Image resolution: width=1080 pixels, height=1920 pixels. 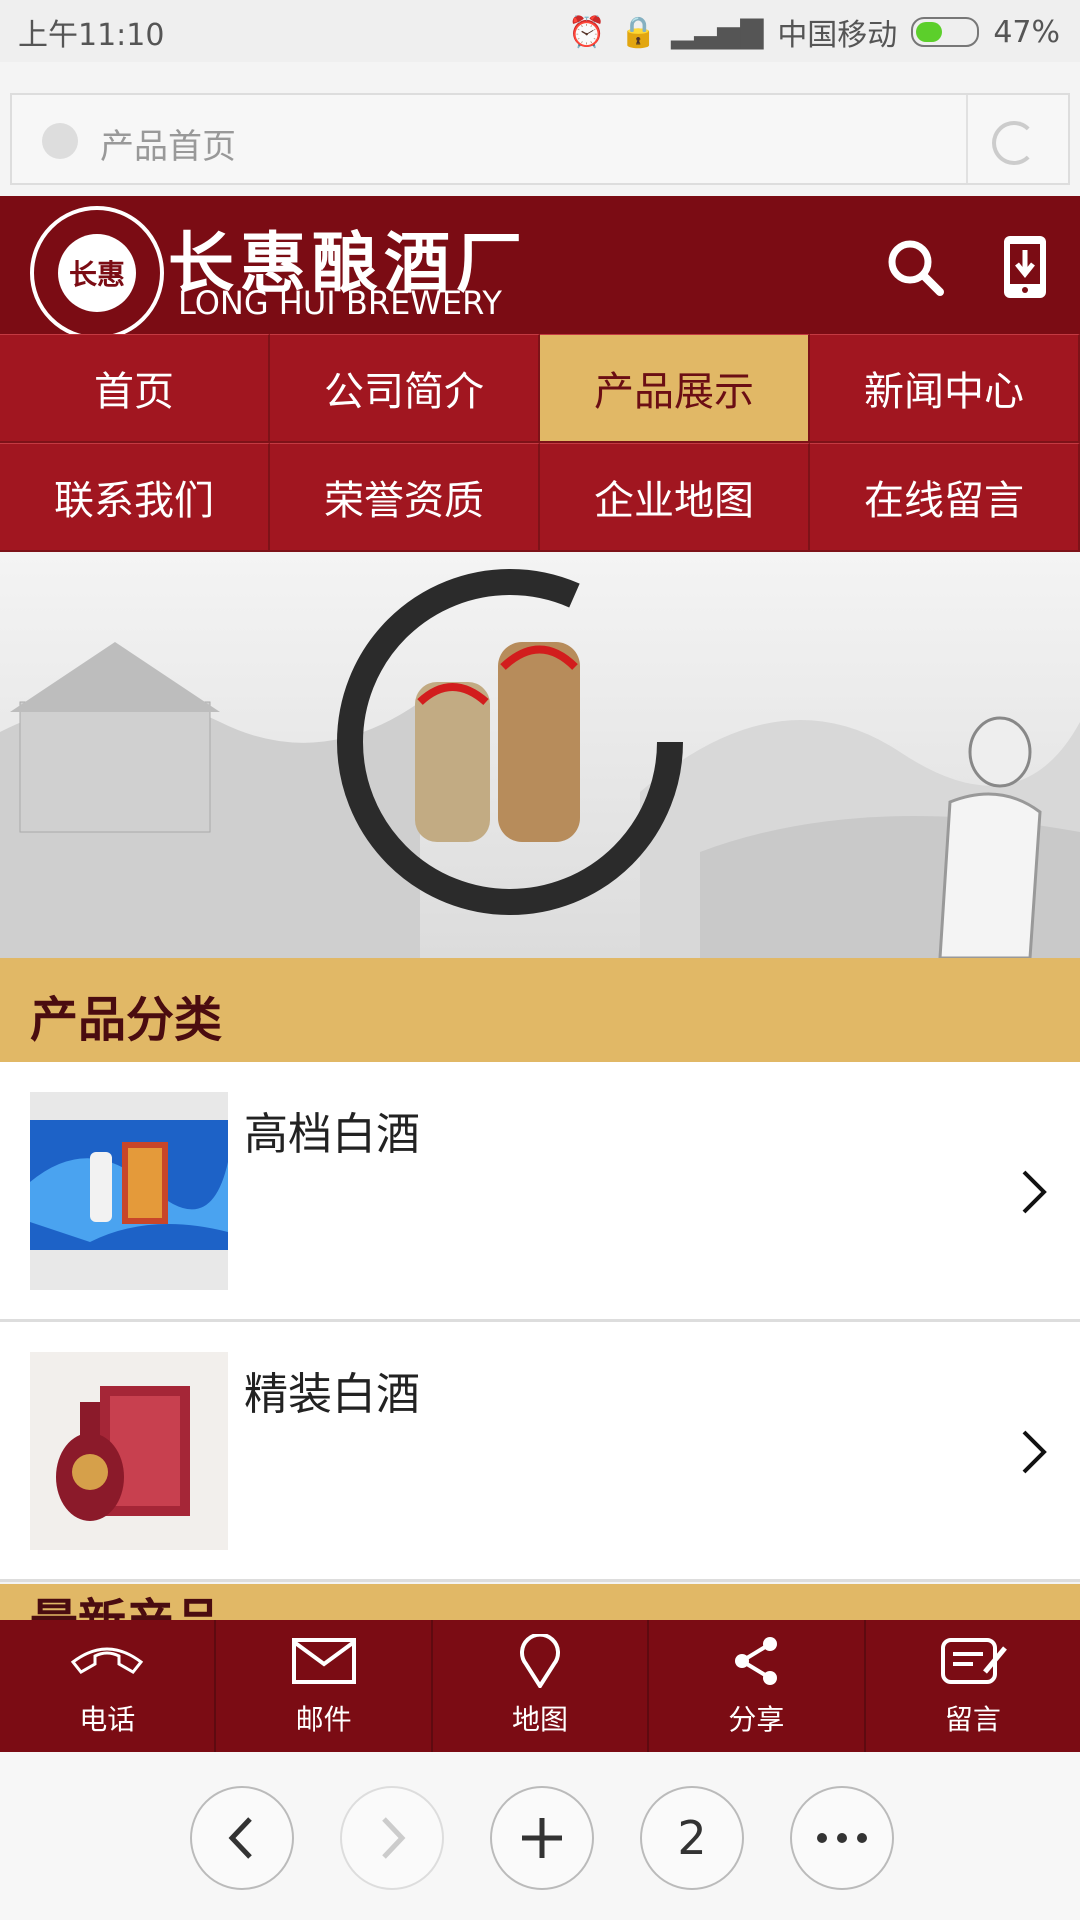 What do you see at coordinates (973, 1686) in the screenshot?
I see `message-button: 留言` at bounding box center [973, 1686].